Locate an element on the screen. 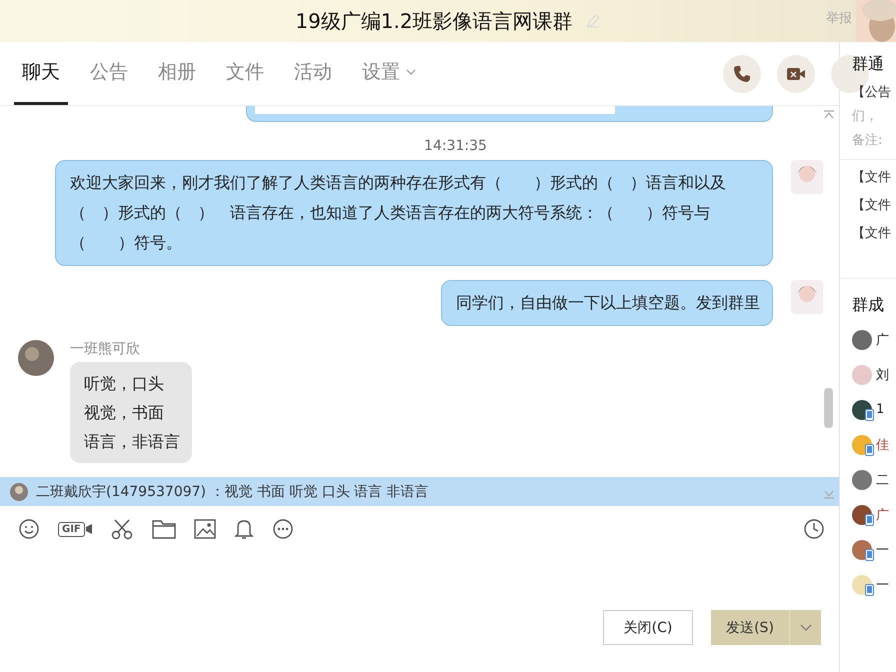 This screenshot has width=896, height=672. clock-icon is located at coordinates (814, 529).